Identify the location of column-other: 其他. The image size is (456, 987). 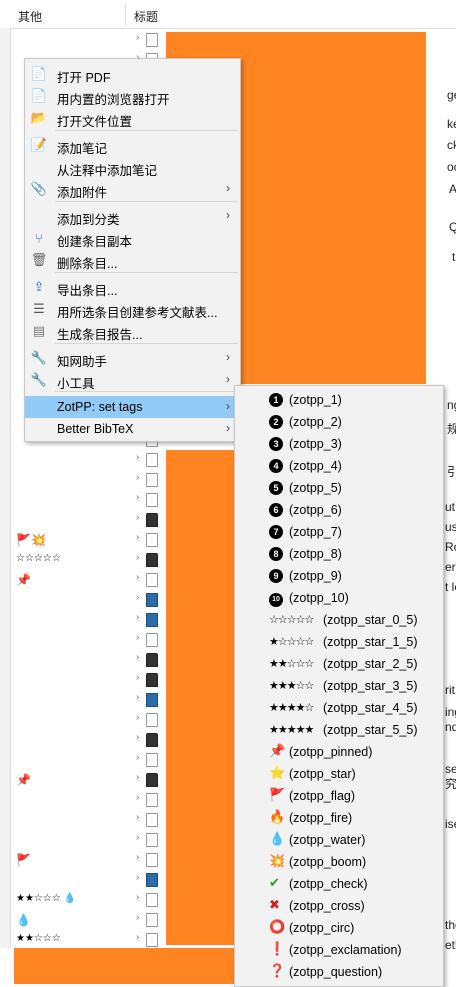
(30, 16).